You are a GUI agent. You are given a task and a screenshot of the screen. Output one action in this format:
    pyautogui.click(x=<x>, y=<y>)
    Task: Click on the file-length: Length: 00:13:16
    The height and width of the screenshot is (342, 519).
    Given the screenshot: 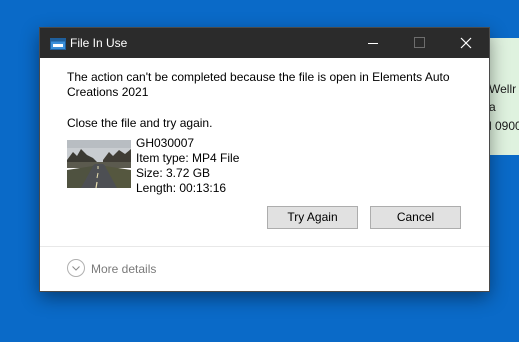 What is the action you would take?
    pyautogui.click(x=181, y=188)
    